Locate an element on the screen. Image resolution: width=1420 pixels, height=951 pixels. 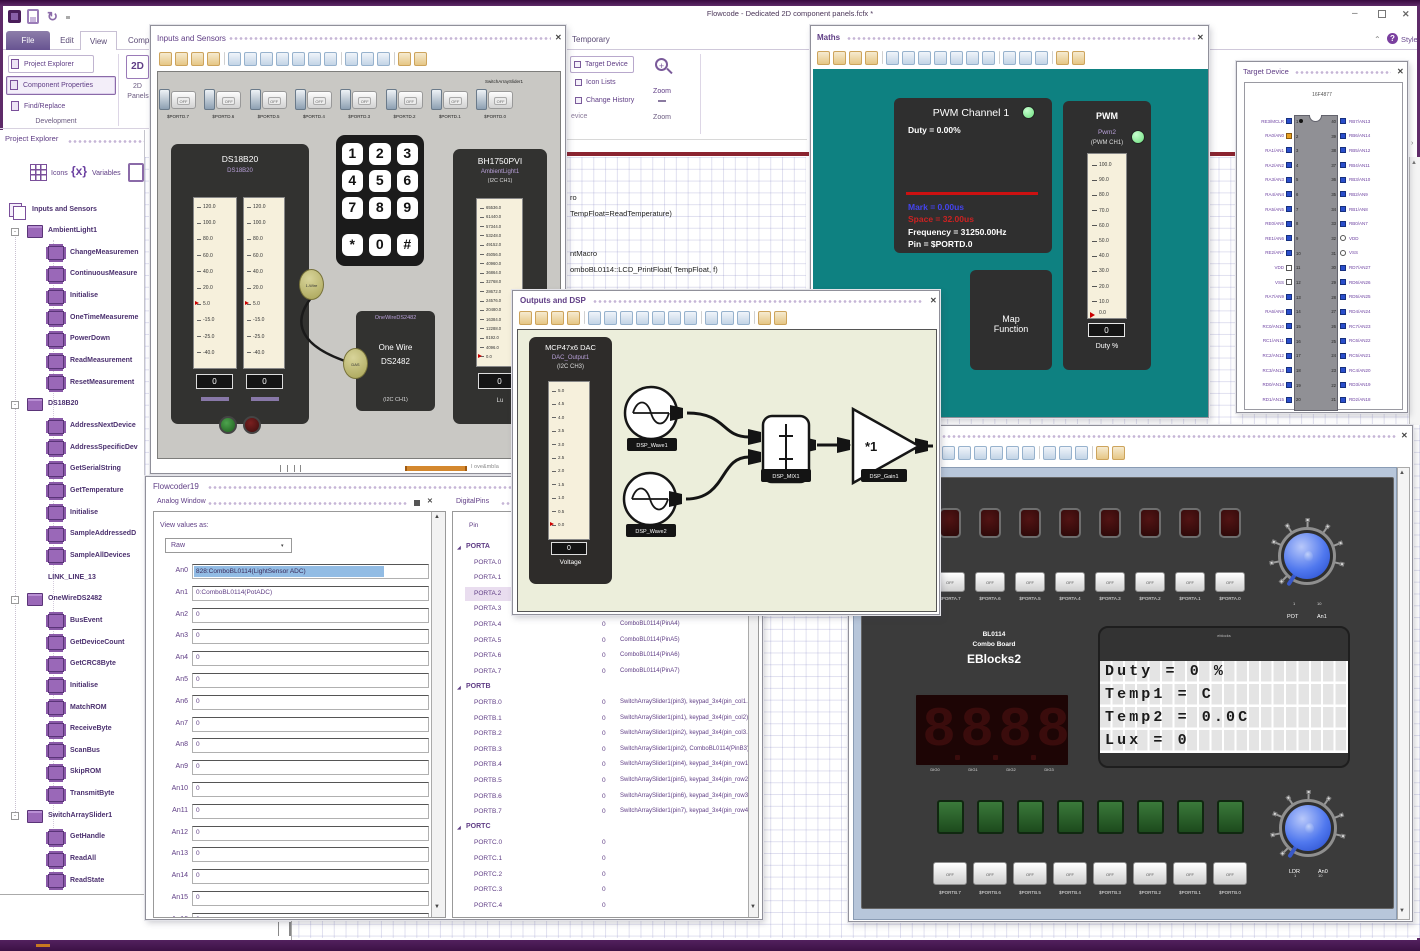
svg-text: DSP_MIX1 is located at coordinates (785, 477).